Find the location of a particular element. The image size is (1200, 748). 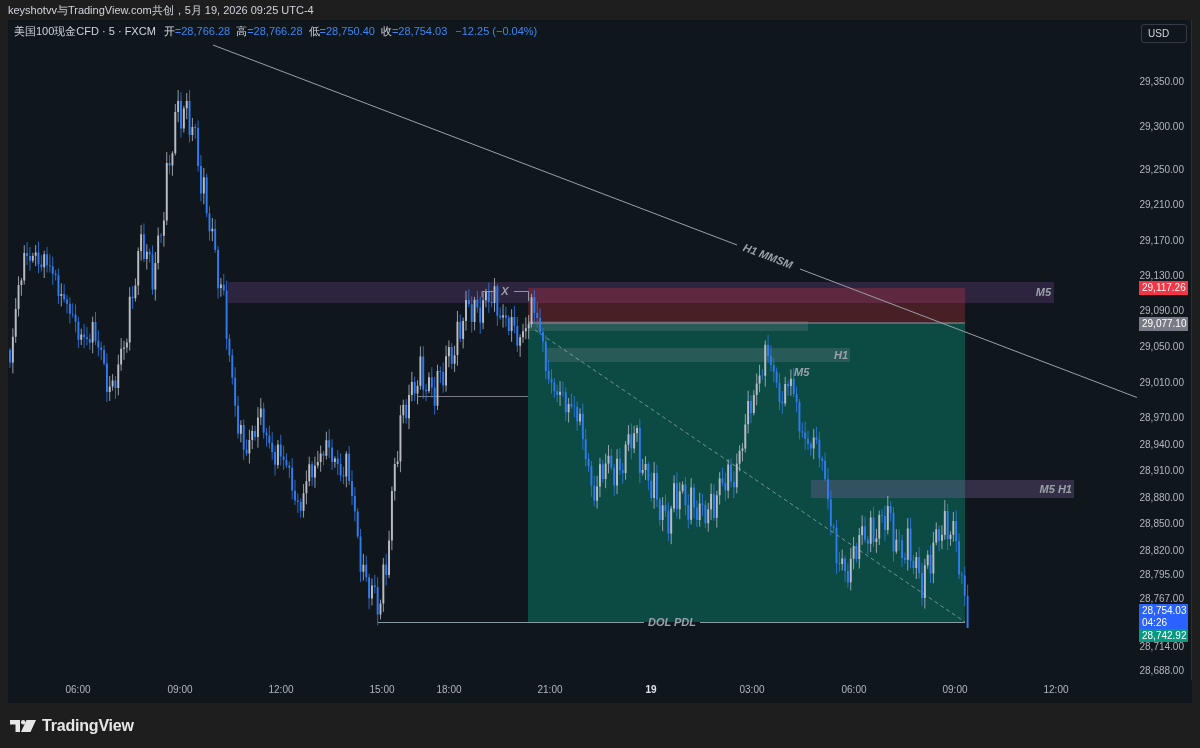

price-axis-label: 28,970.00 is located at coordinates (1161, 418).